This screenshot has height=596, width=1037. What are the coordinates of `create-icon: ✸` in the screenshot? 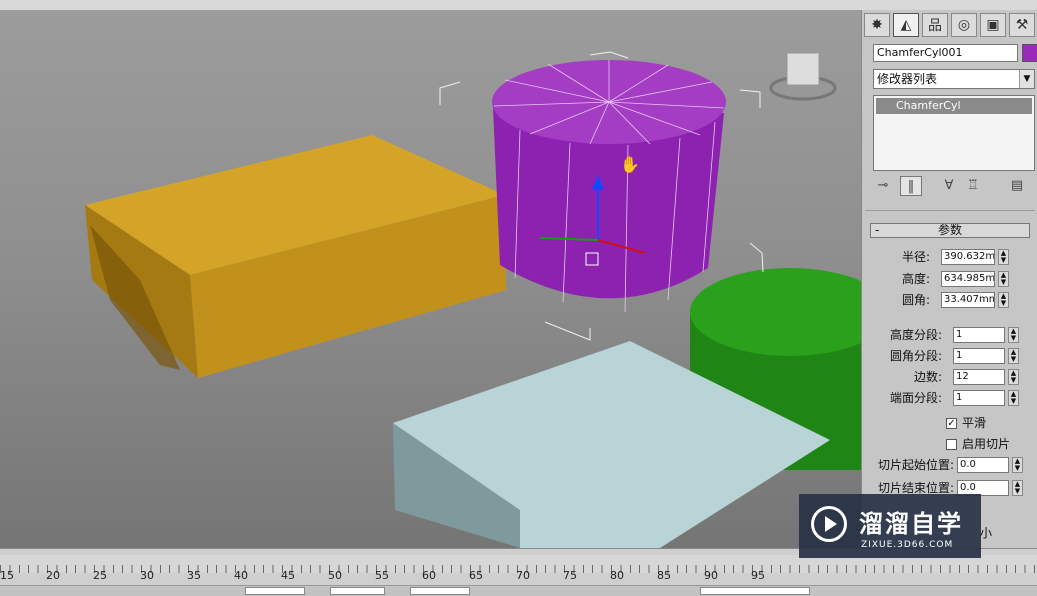 It's located at (877, 25).